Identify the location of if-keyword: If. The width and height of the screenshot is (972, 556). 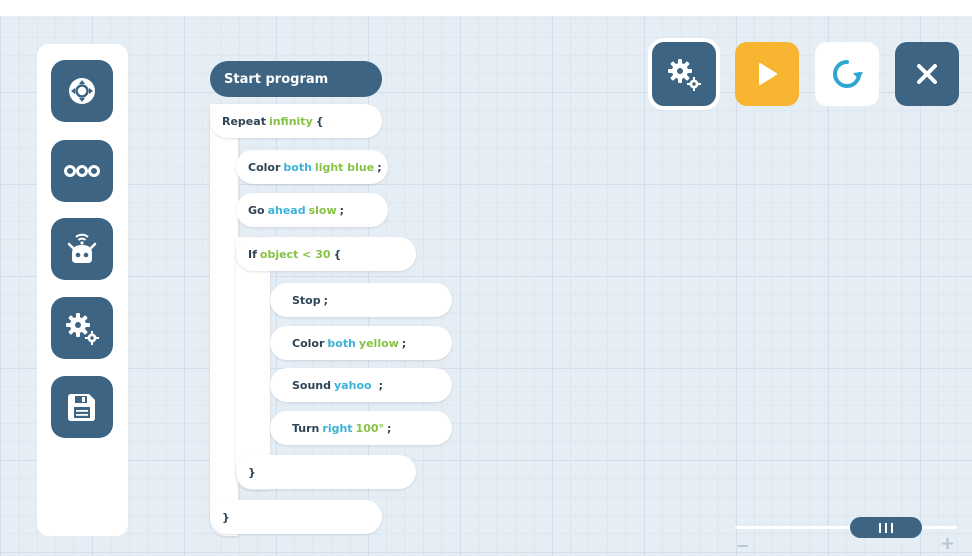
(252, 254).